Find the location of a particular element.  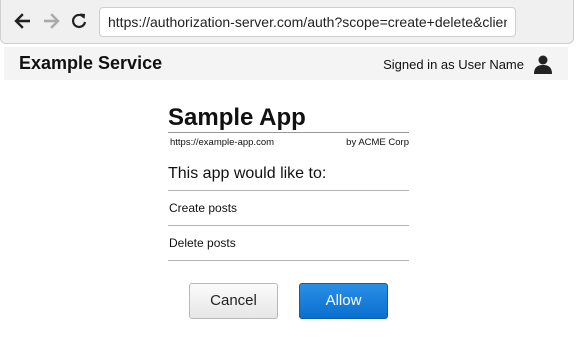

back-button is located at coordinates (23, 21).